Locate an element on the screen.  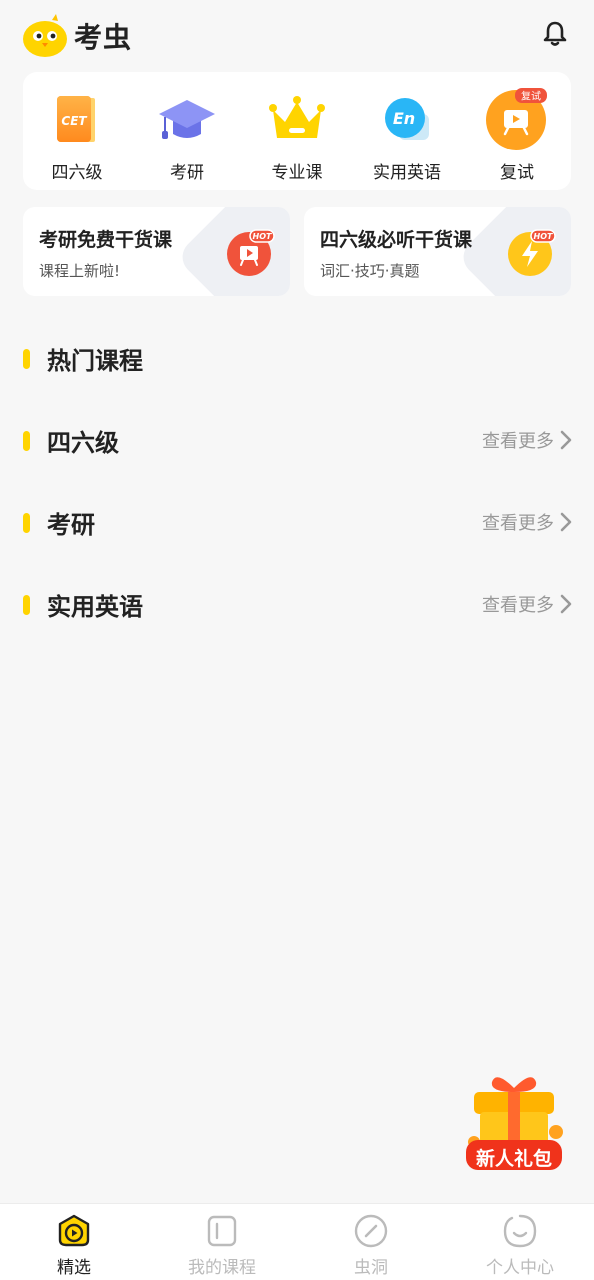
promo-card-cet: 四六级必听干货课 词汇·技巧·真题 HOT is located at coordinates (437, 251).